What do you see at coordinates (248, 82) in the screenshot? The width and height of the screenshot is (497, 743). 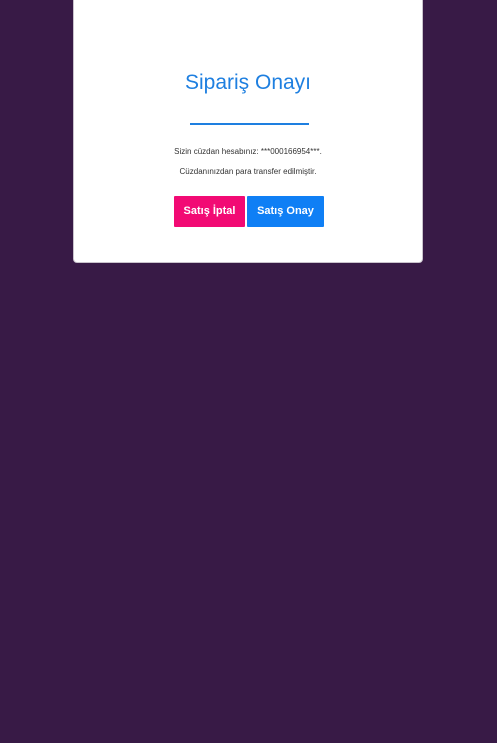 I see `dialog-title: Sipariş Onayı` at bounding box center [248, 82].